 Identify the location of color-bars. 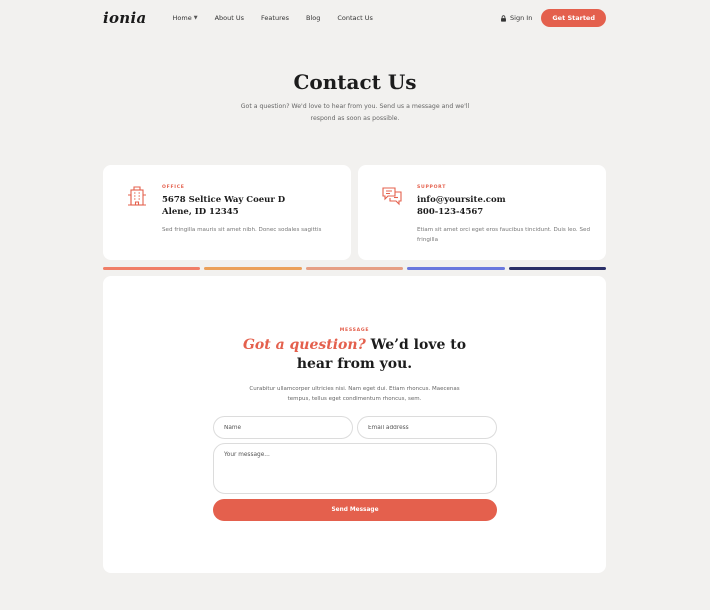
(355, 268).